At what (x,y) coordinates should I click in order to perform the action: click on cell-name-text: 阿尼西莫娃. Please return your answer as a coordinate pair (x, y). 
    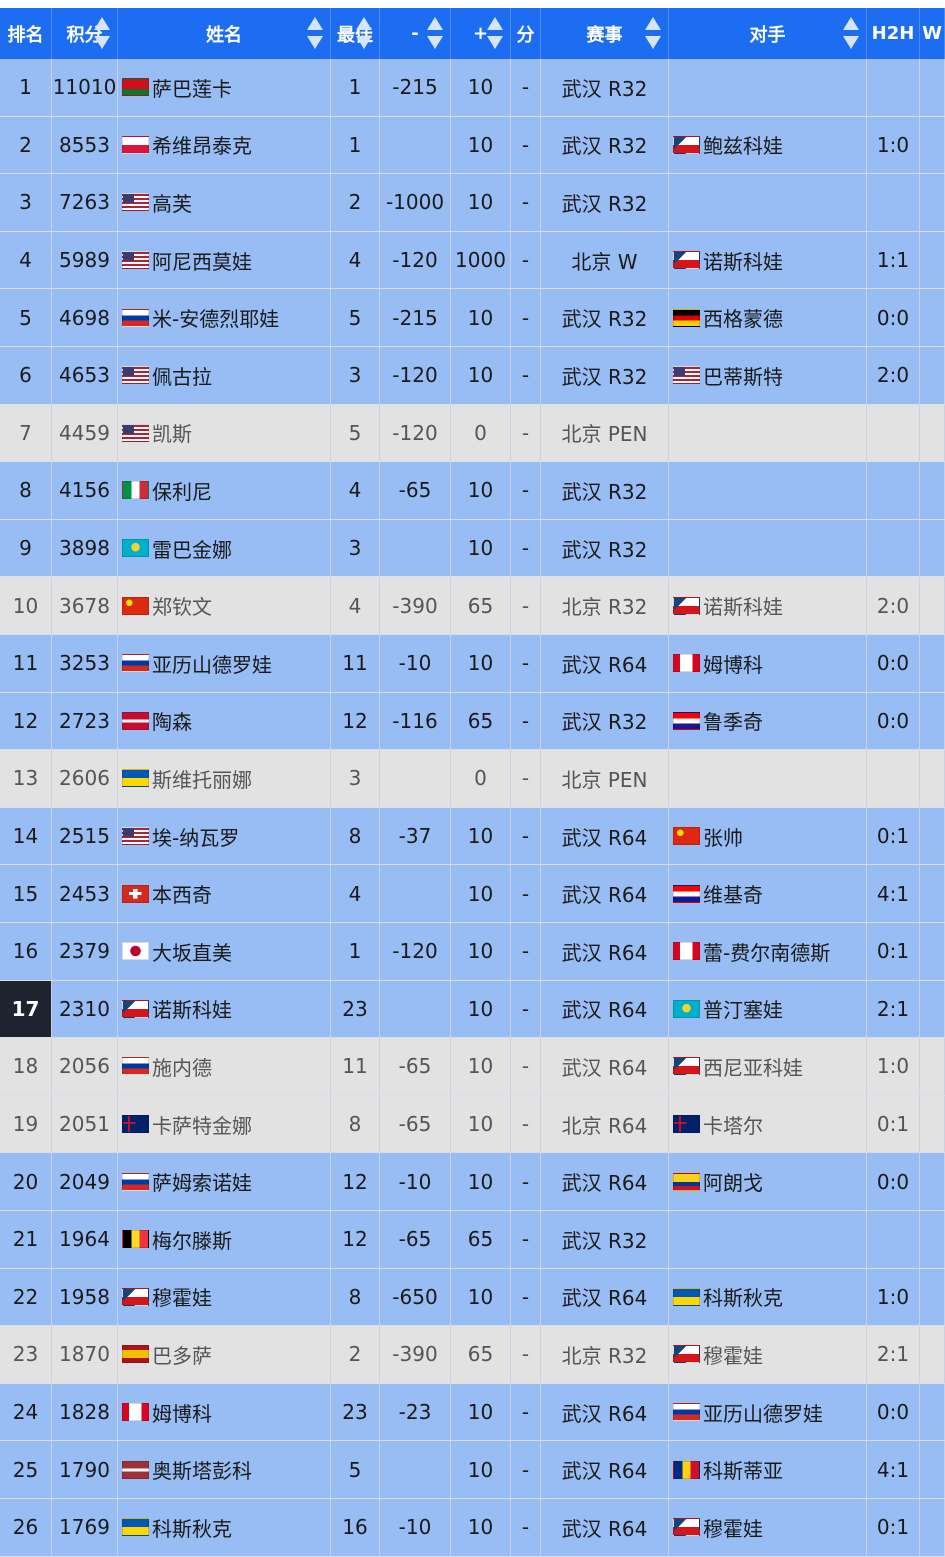
    Looking at the image, I should click on (202, 260).